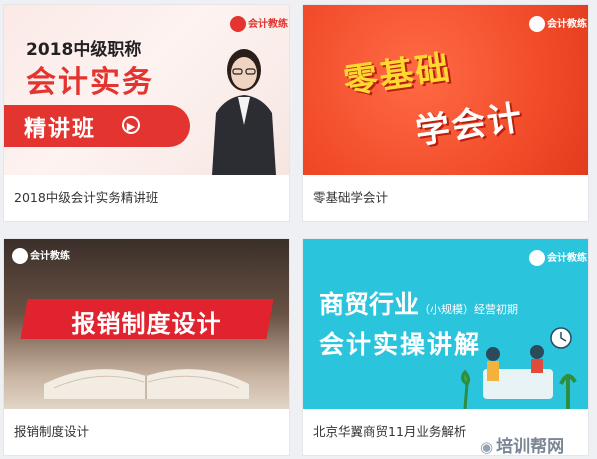  Describe the element at coordinates (419, 304) in the screenshot. I see `thumbnail-title-line1: 商贸行业（小规模）经营初期` at that location.